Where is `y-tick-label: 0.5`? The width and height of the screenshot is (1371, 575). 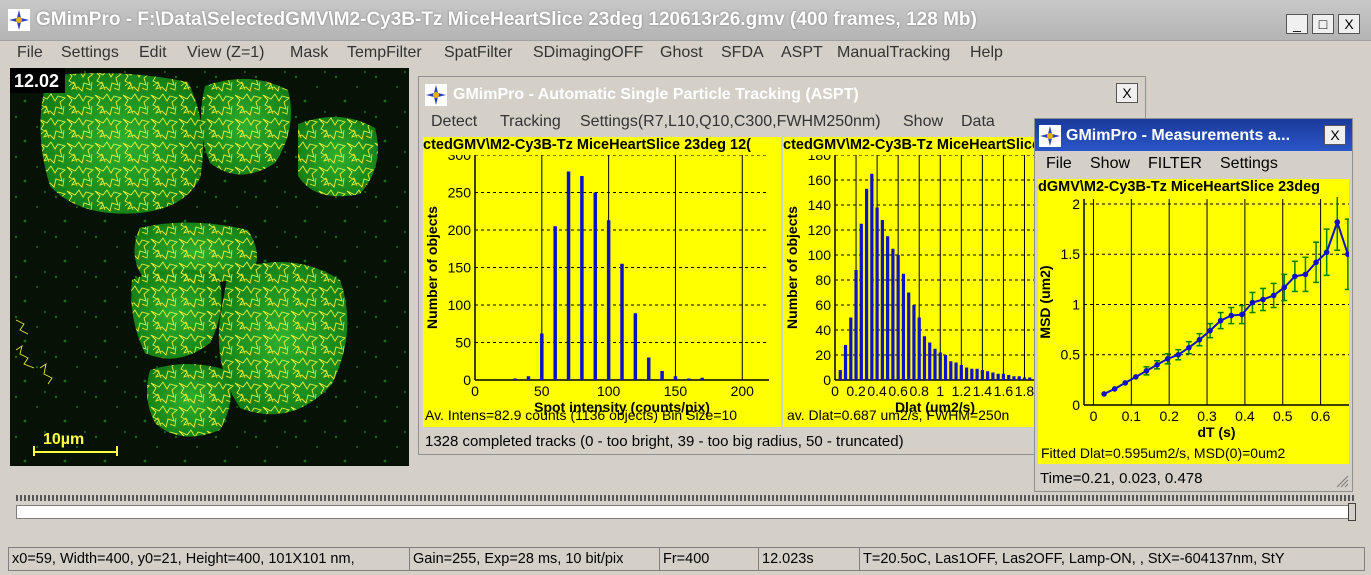
y-tick-label: 0.5 is located at coordinates (1071, 355).